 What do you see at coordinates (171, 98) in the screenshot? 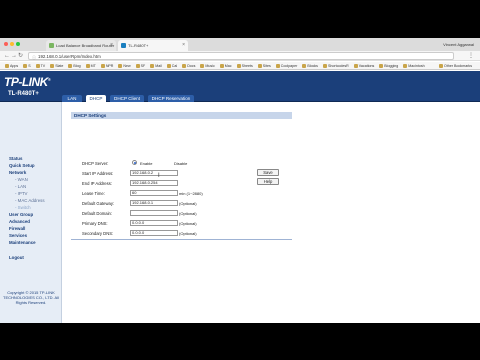
I see `tab-dhcp-reservation: DHCP Reservation` at bounding box center [171, 98].